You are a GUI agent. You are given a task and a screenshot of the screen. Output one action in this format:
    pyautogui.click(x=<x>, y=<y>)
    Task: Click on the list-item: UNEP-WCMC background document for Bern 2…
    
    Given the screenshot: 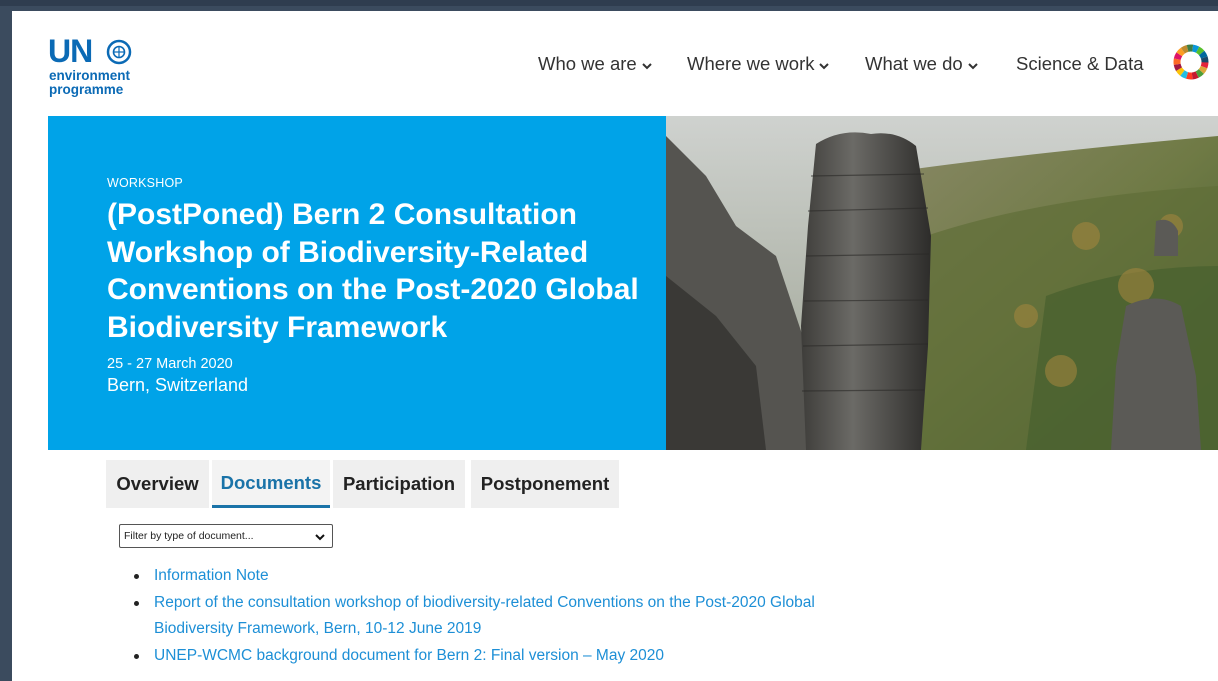 What is the action you would take?
    pyautogui.click(x=512, y=656)
    